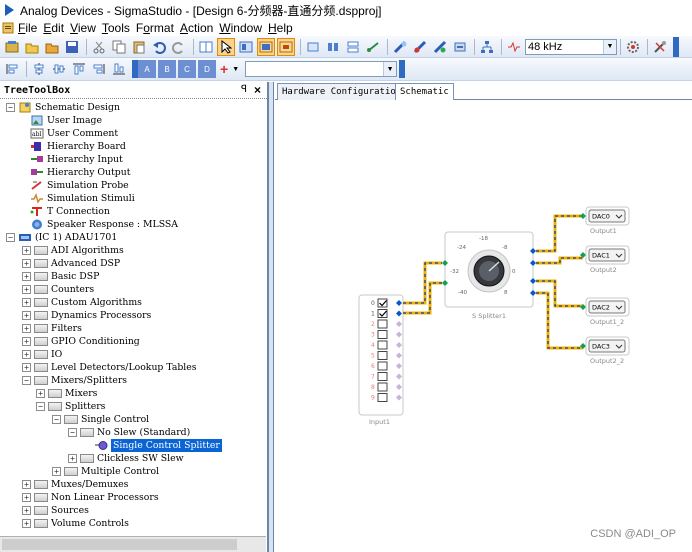 This screenshot has height=552, width=692. I want to click on tree-node-no-slew: − No Slew (Standard), so click(129, 432).